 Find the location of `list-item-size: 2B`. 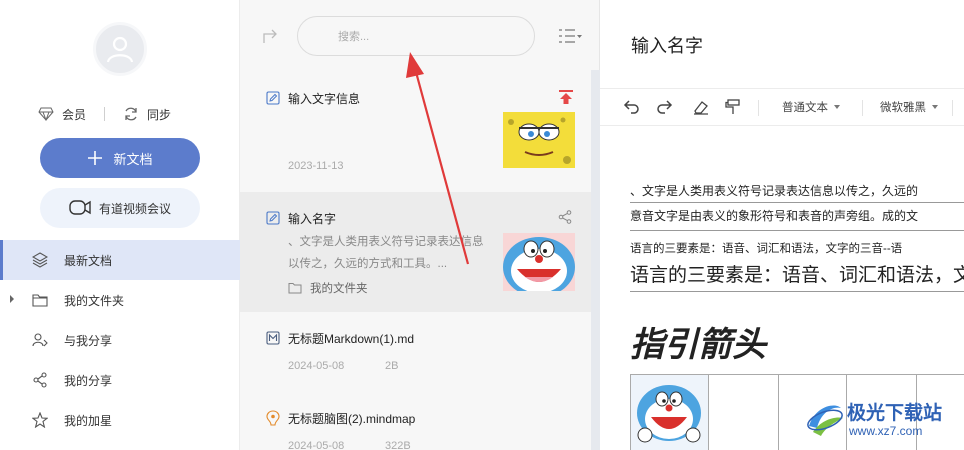

list-item-size: 2B is located at coordinates (392, 366).